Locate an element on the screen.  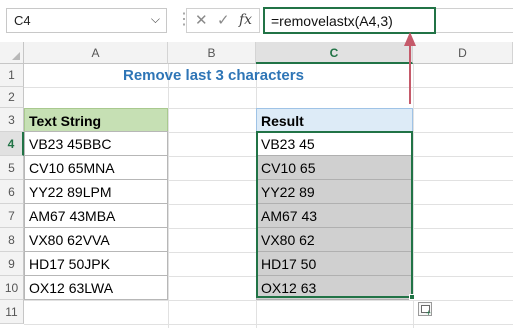
fx-icon: fx is located at coordinates (245, 20).